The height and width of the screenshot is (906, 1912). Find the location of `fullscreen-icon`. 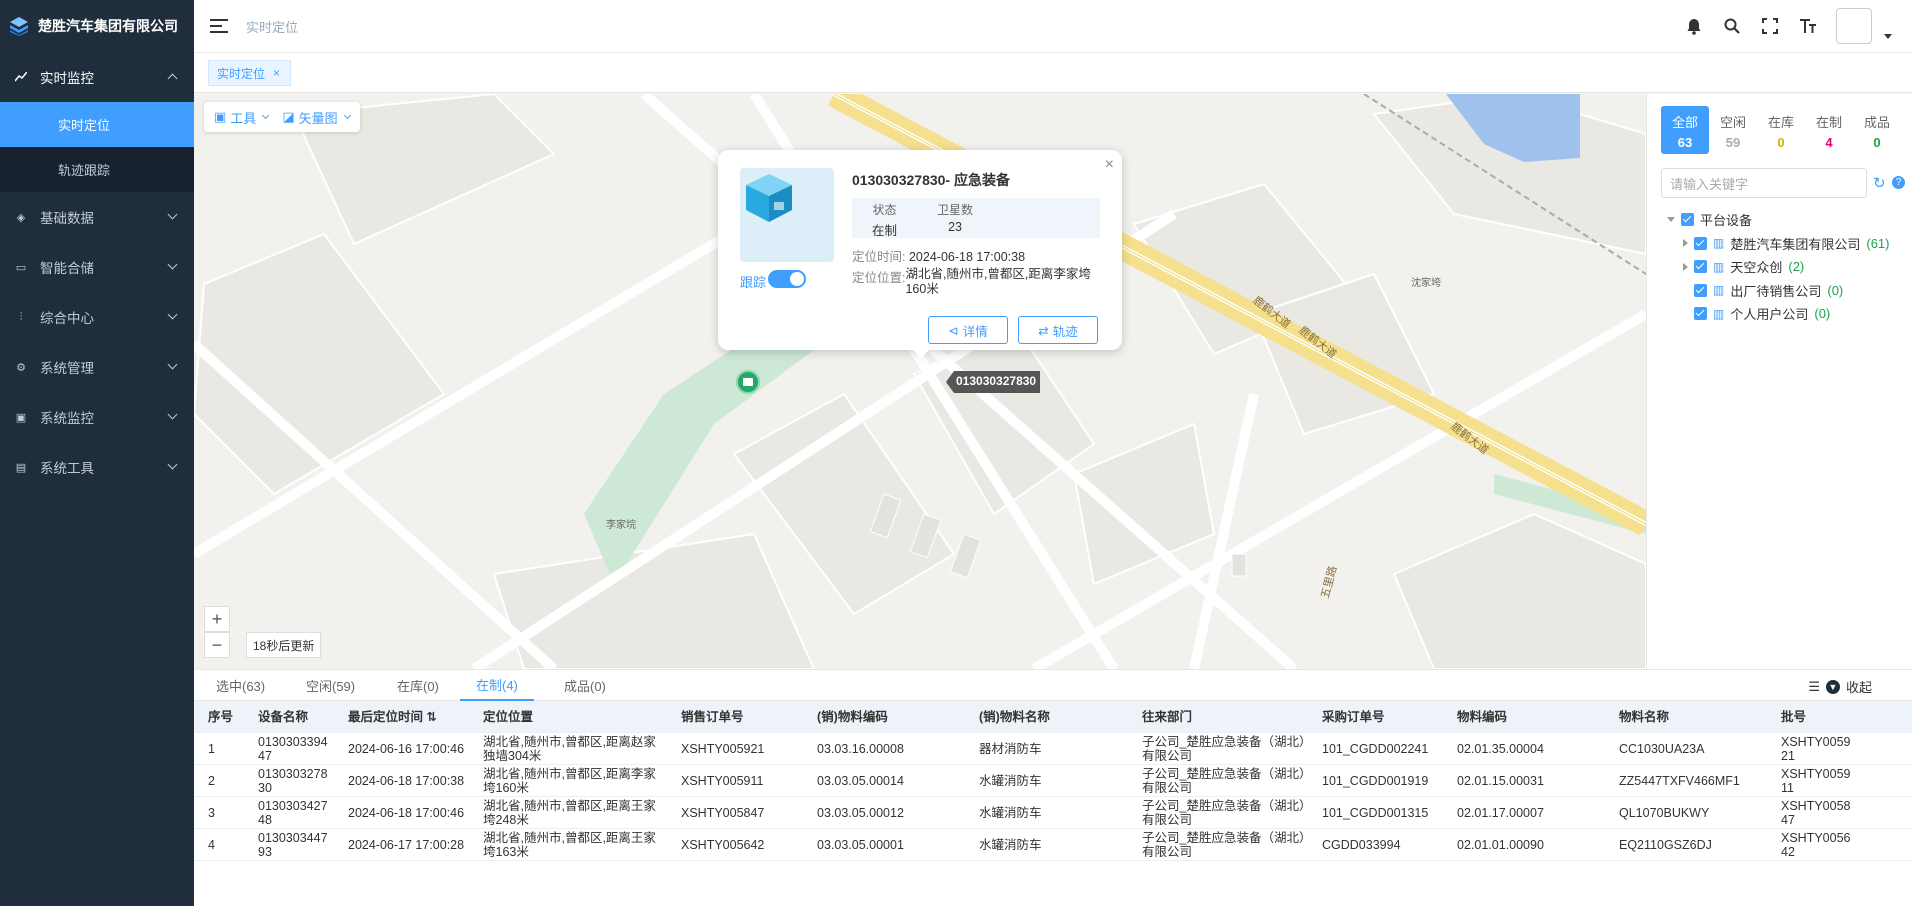

fullscreen-icon is located at coordinates (1770, 26).